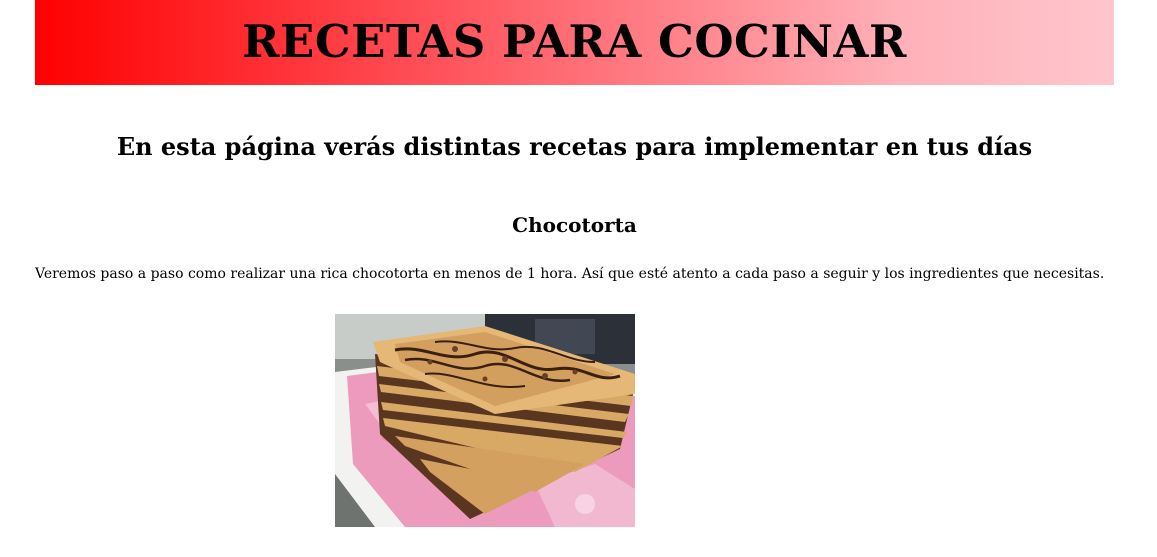 The image size is (1157, 557). Describe the element at coordinates (574, 225) in the screenshot. I see `recipe-title: Chocotorta` at that location.